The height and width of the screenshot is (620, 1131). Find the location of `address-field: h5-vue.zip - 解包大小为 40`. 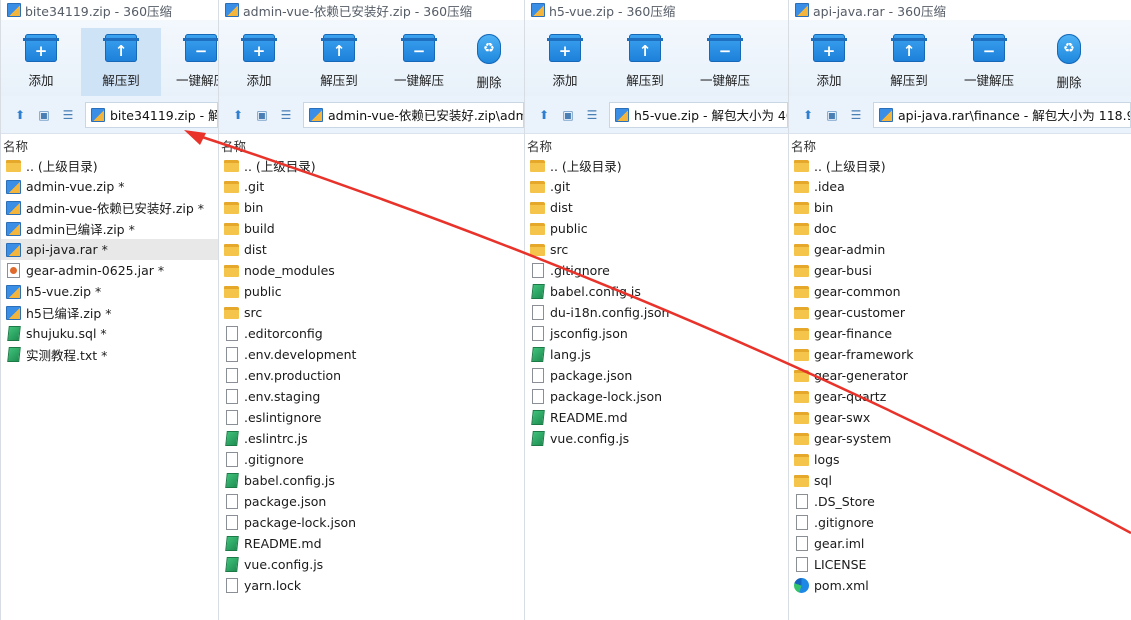

address-field: h5-vue.zip - 解包大小为 40 is located at coordinates (698, 114).